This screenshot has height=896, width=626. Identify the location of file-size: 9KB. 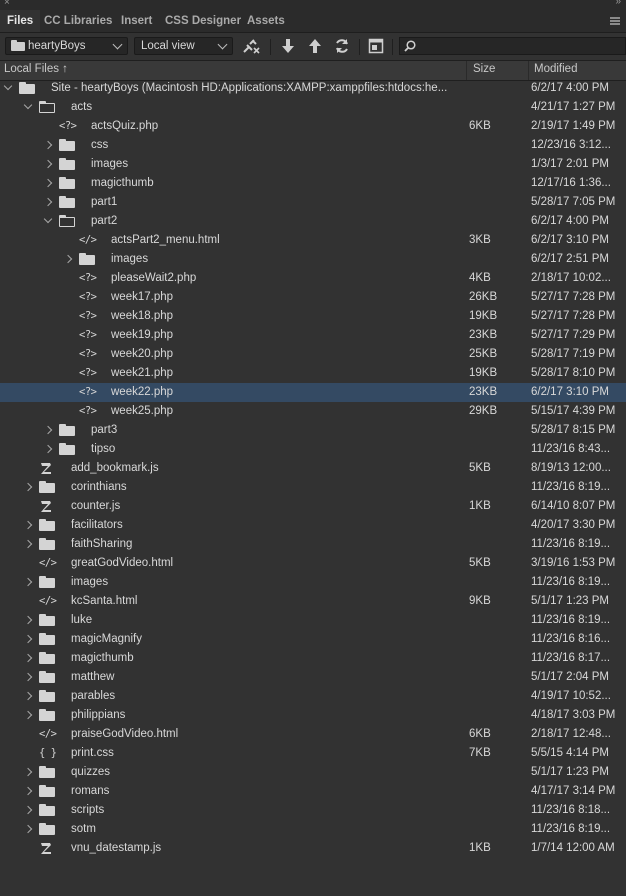
(480, 601).